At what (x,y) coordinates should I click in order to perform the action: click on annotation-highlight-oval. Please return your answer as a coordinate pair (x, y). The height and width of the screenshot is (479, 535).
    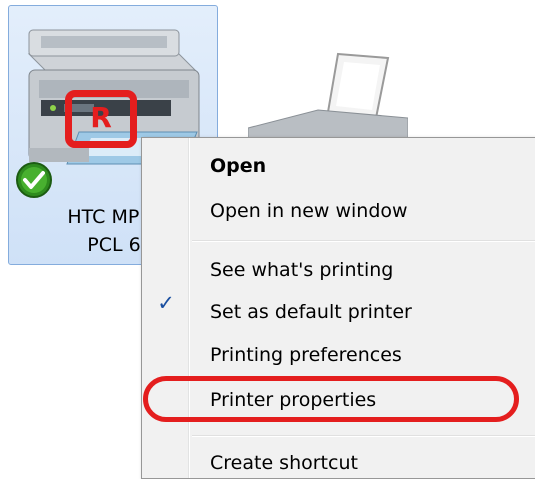
    Looking at the image, I should click on (331, 399).